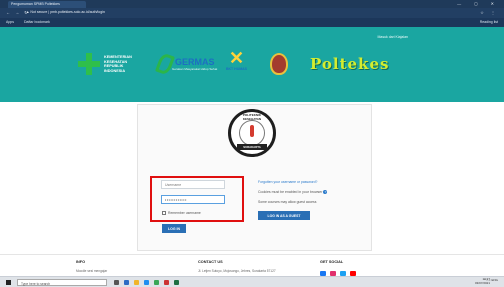  What do you see at coordinates (8, 282) in the screenshot?
I see `start-icon` at bounding box center [8, 282].